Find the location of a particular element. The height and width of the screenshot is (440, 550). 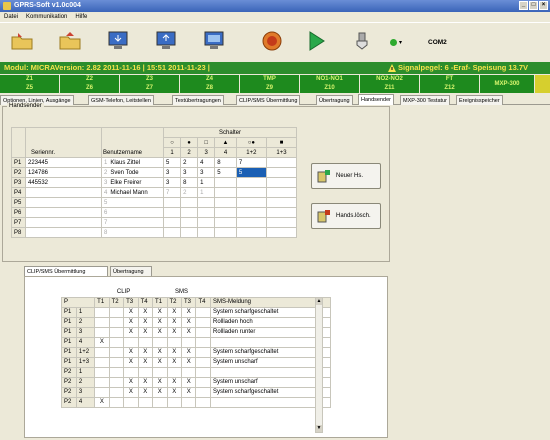

tab-mxp-tastatur: MXP-300 Testatur is located at coordinates (425, 100).